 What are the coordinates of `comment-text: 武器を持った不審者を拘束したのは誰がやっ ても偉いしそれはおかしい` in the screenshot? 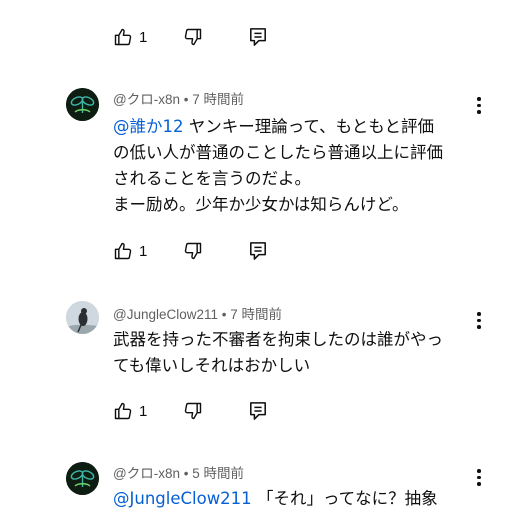 It's located at (278, 352).